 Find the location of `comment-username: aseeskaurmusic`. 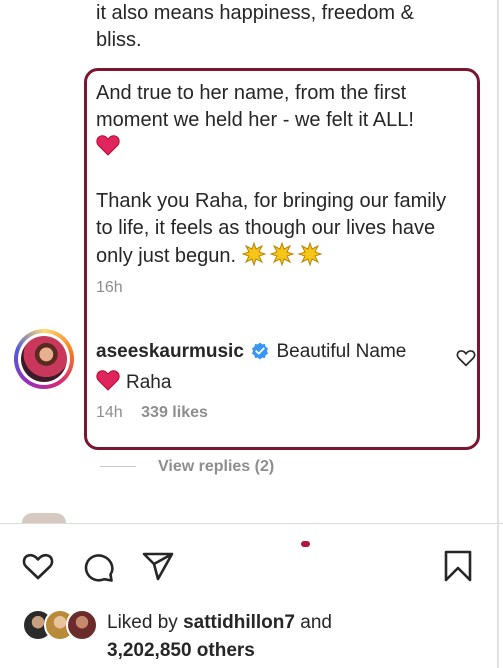

comment-username: aseeskaurmusic is located at coordinates (170, 351).